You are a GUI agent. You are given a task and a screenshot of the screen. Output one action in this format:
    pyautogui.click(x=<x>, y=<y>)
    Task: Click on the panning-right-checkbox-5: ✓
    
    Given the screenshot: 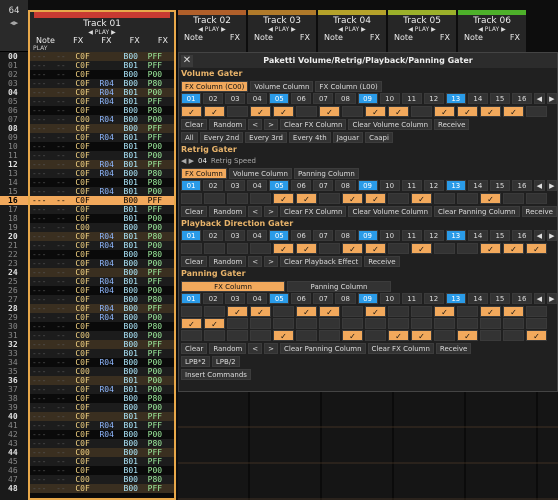 What is the action you would take?
    pyautogui.click(x=283, y=335)
    